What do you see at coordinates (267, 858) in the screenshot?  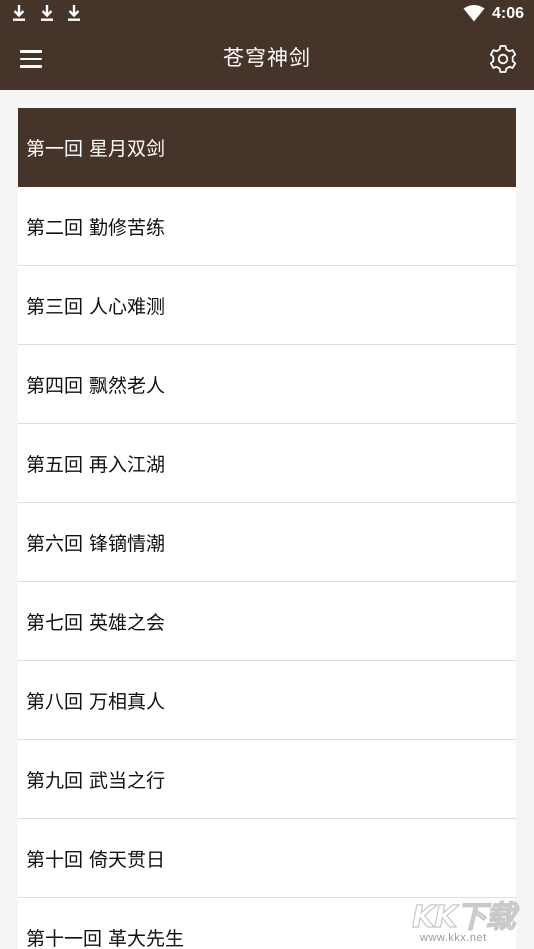 I see `chapter-item: 第十回 倚天贯日` at bounding box center [267, 858].